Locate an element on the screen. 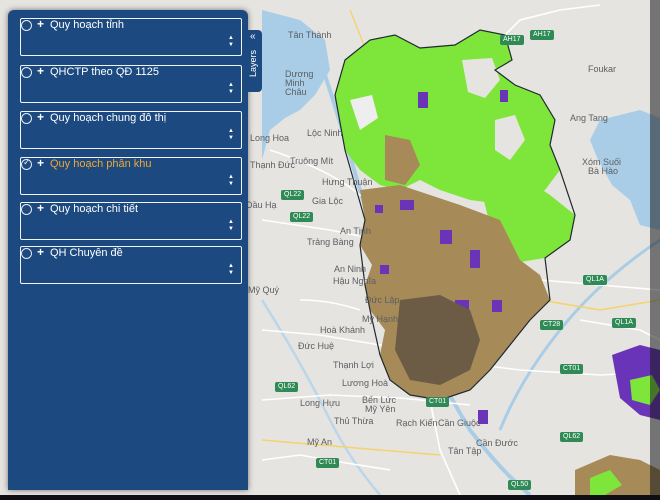 The height and width of the screenshot is (500, 660). map-label: Cần Giuộc is located at coordinates (459, 423).